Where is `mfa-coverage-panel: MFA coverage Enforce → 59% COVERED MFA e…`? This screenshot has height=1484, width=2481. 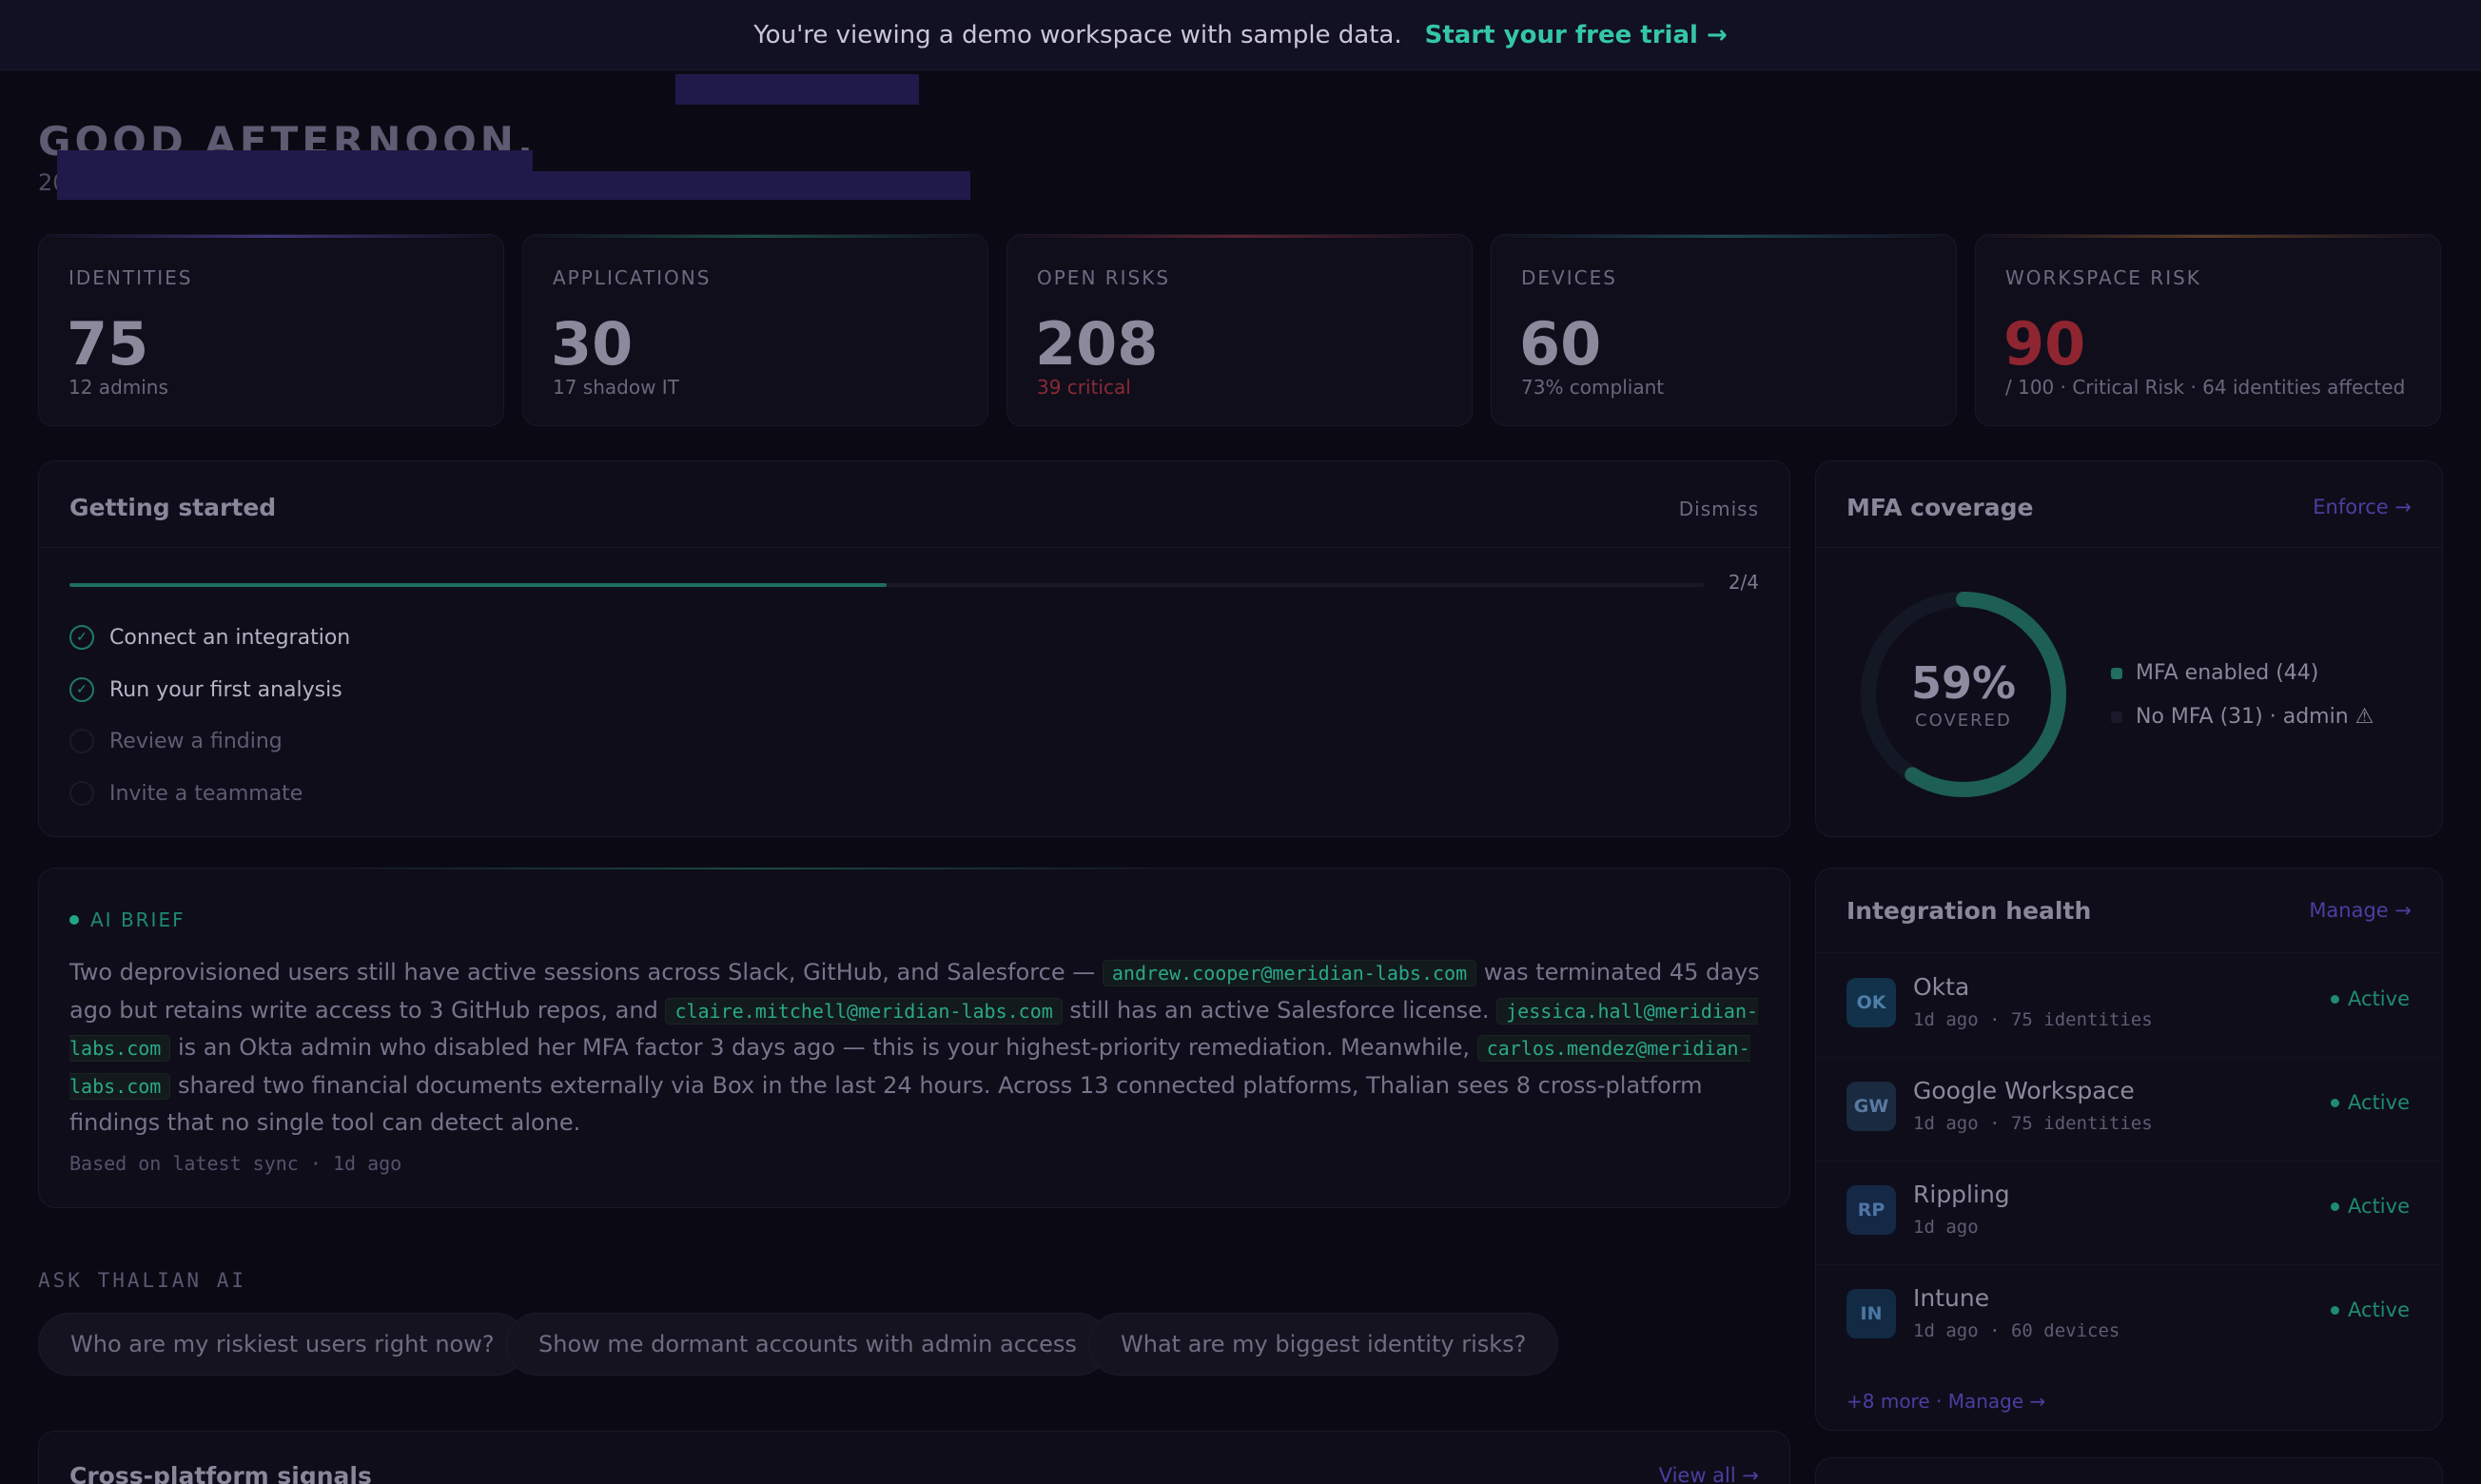
mfa-coverage-panel: MFA coverage Enforce → 59% COVERED MFA e… is located at coordinates (2129, 648).